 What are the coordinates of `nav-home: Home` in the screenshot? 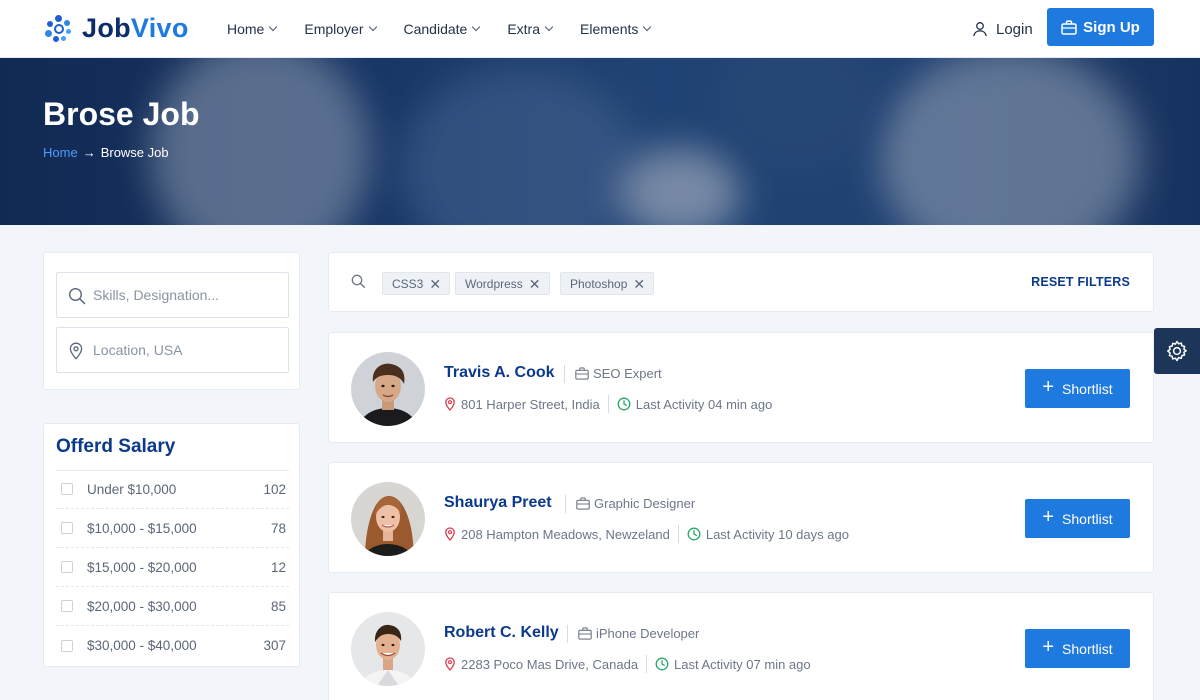 It's located at (252, 29).